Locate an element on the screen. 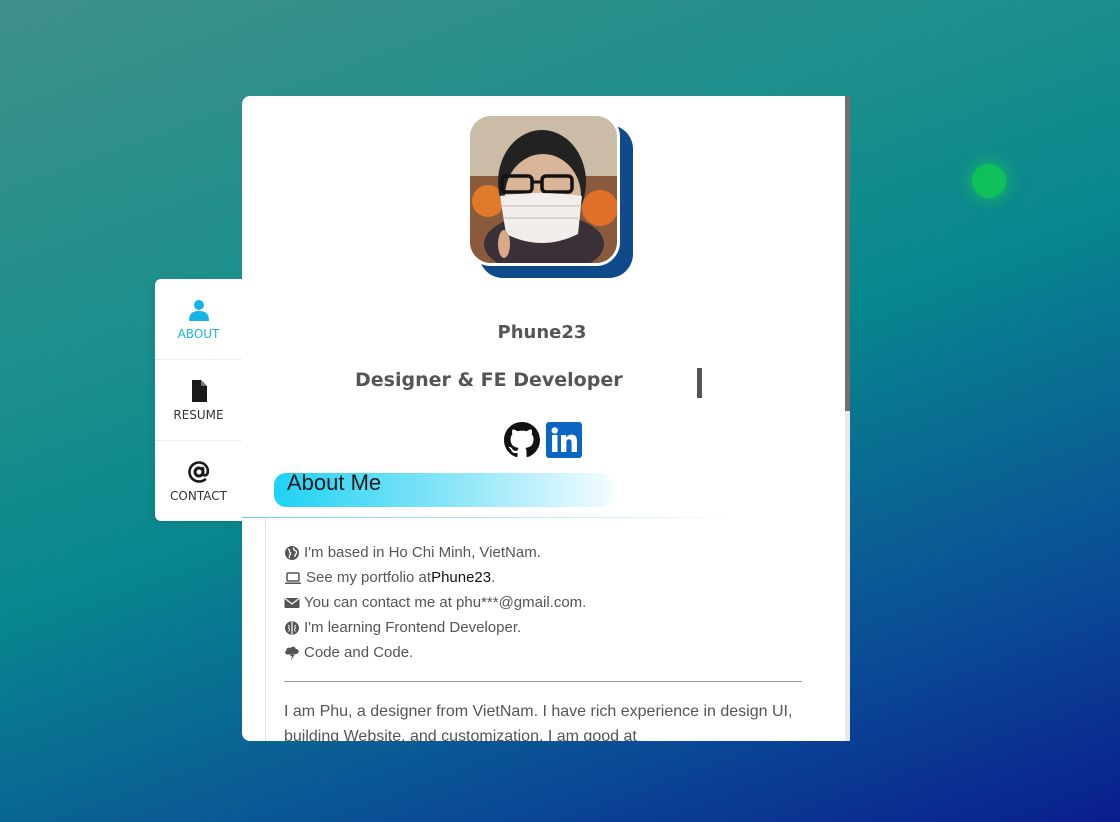  profile-photo is located at coordinates (543, 189).